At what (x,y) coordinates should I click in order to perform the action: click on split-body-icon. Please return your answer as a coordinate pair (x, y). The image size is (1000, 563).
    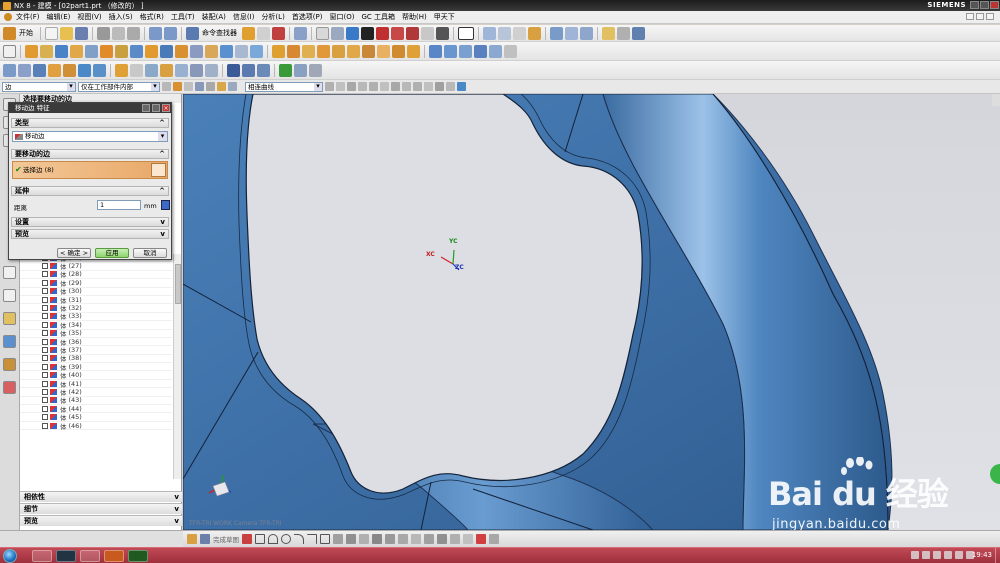
    Looking at the image, I should click on (308, 51).